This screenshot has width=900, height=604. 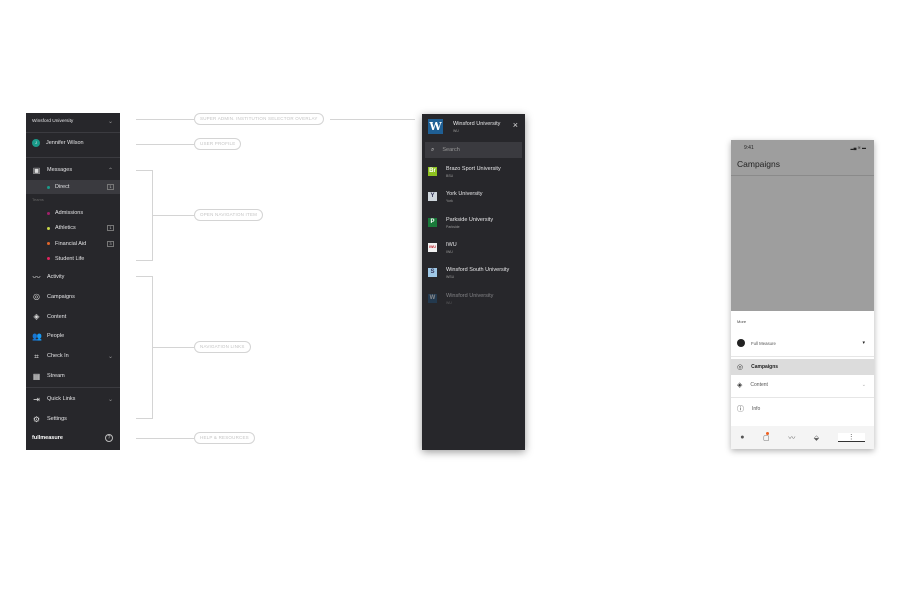 I want to click on institution-abbr: Parkside, so click(x=453, y=226).